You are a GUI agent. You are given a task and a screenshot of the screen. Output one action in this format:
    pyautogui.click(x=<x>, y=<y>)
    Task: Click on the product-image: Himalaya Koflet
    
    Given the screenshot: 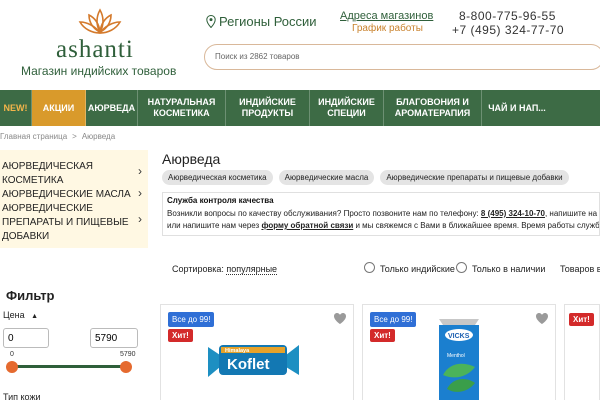 What is the action you would take?
    pyautogui.click(x=253, y=359)
    